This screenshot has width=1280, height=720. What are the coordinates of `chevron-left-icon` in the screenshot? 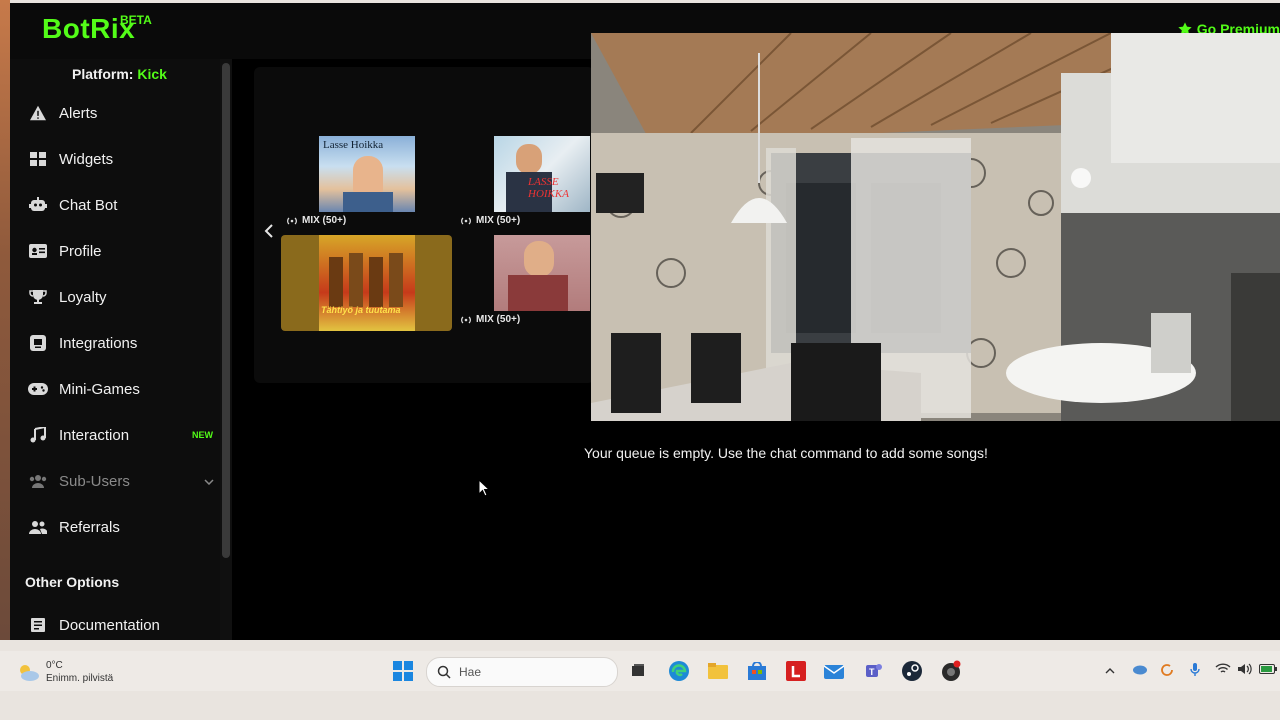 It's located at (268, 231).